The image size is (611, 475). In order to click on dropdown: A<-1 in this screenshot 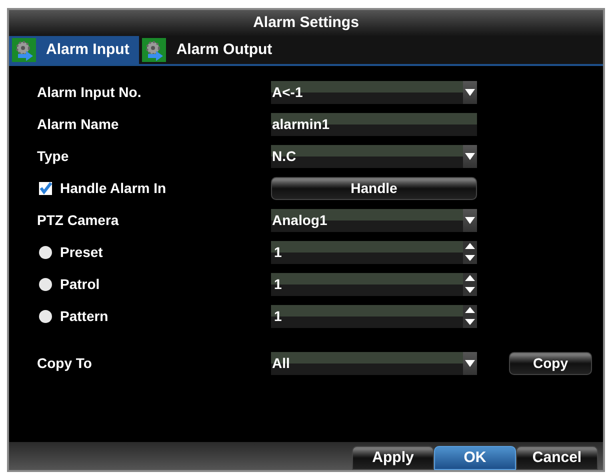, I will do `click(374, 92)`.